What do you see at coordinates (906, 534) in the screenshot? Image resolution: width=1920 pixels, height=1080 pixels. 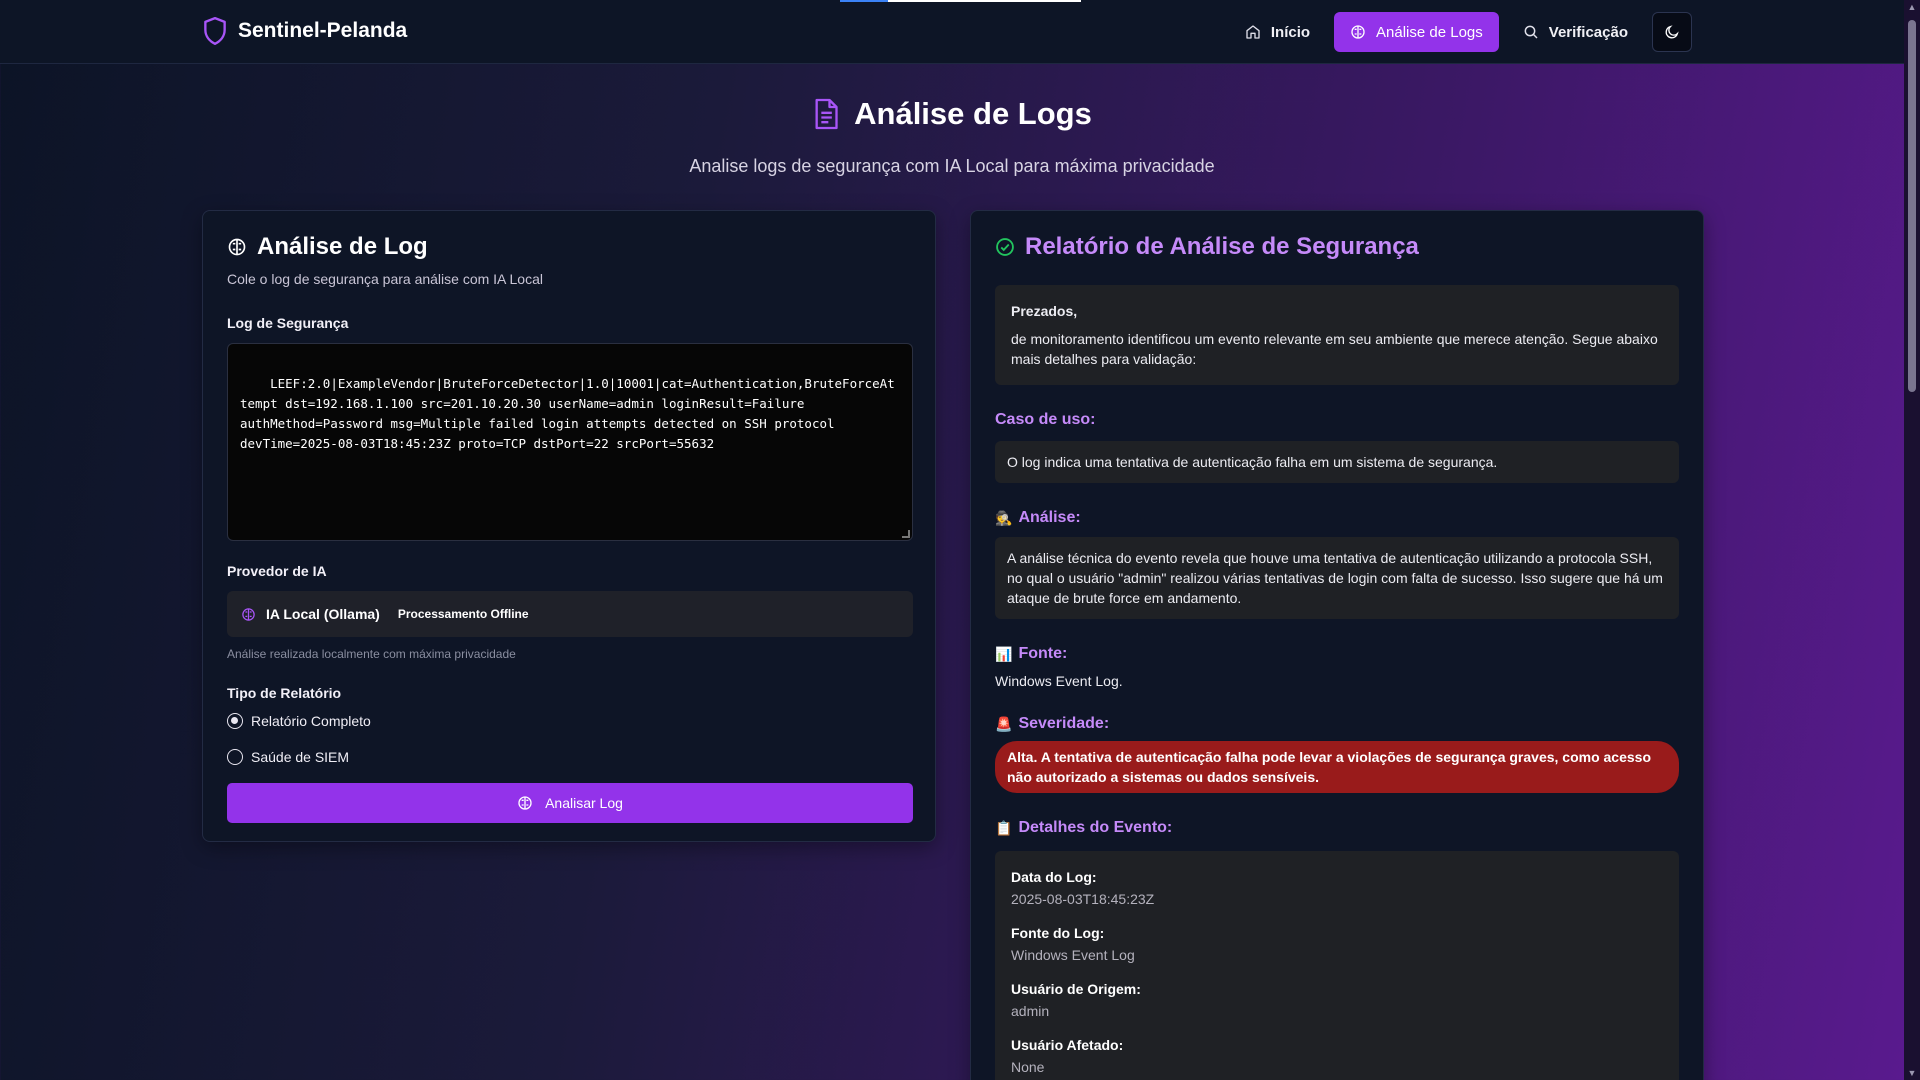 I see `textarea-resize-handle` at bounding box center [906, 534].